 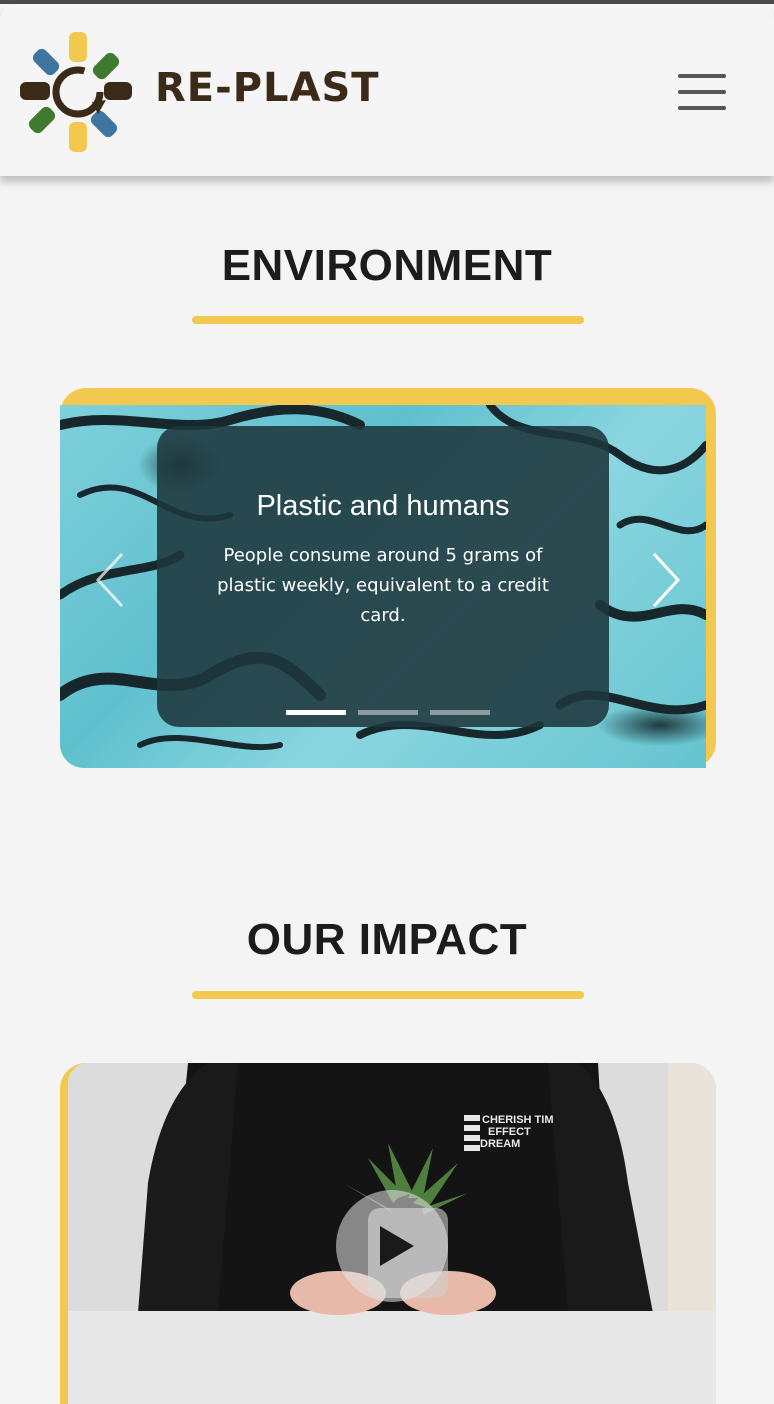 What do you see at coordinates (388, 995) in the screenshot?
I see `impact-title-underline` at bounding box center [388, 995].